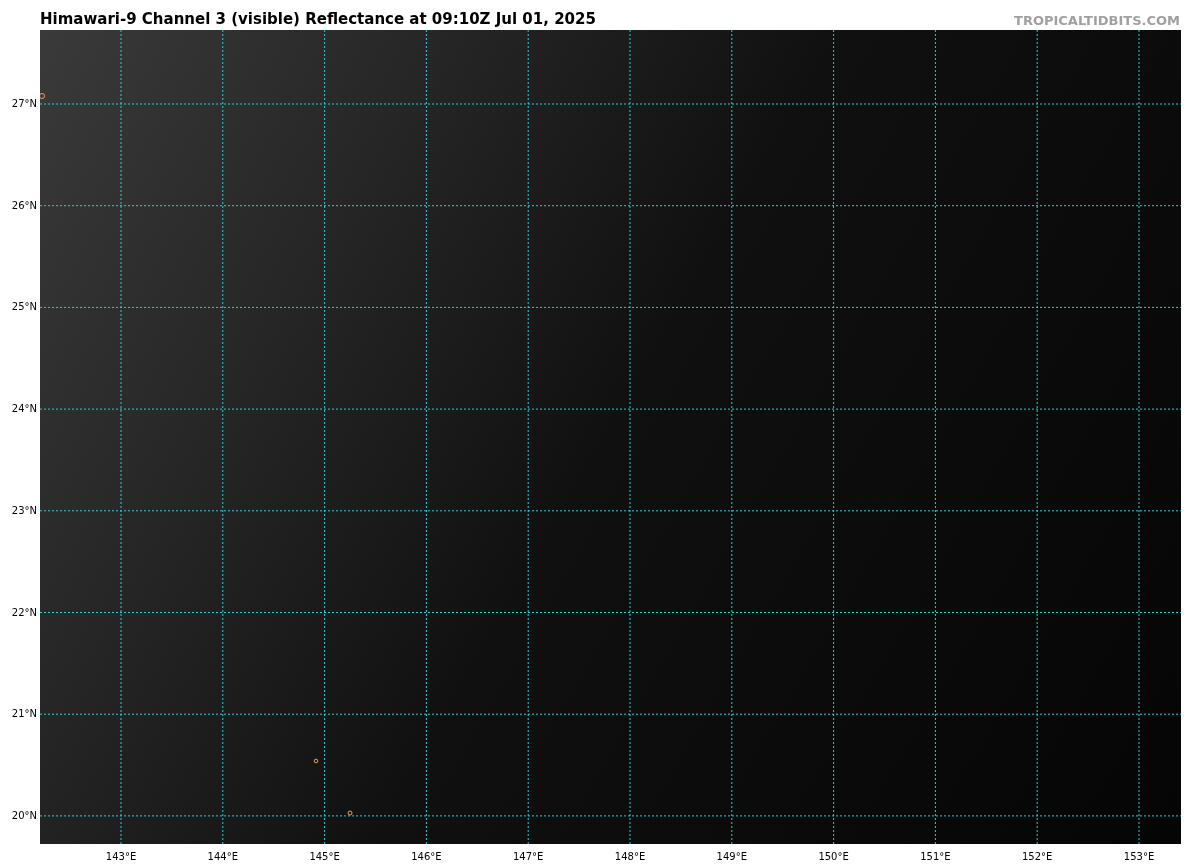  What do you see at coordinates (121, 857) in the screenshot?
I see `longitude-label: 143°E` at bounding box center [121, 857].